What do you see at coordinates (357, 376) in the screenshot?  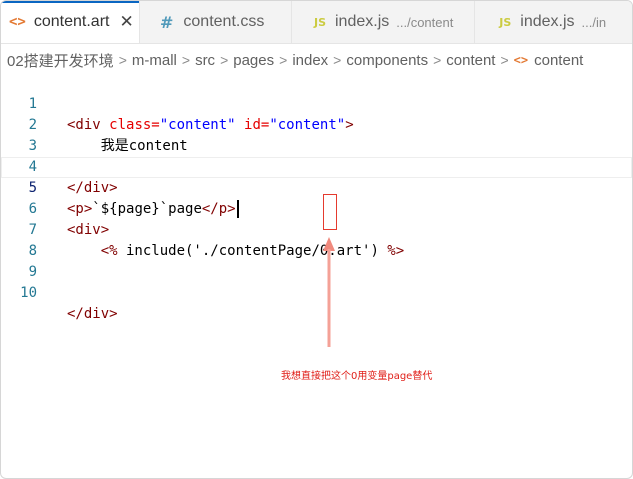 I see `annotation-note: 我想直接把这个0用变量page替代` at bounding box center [357, 376].